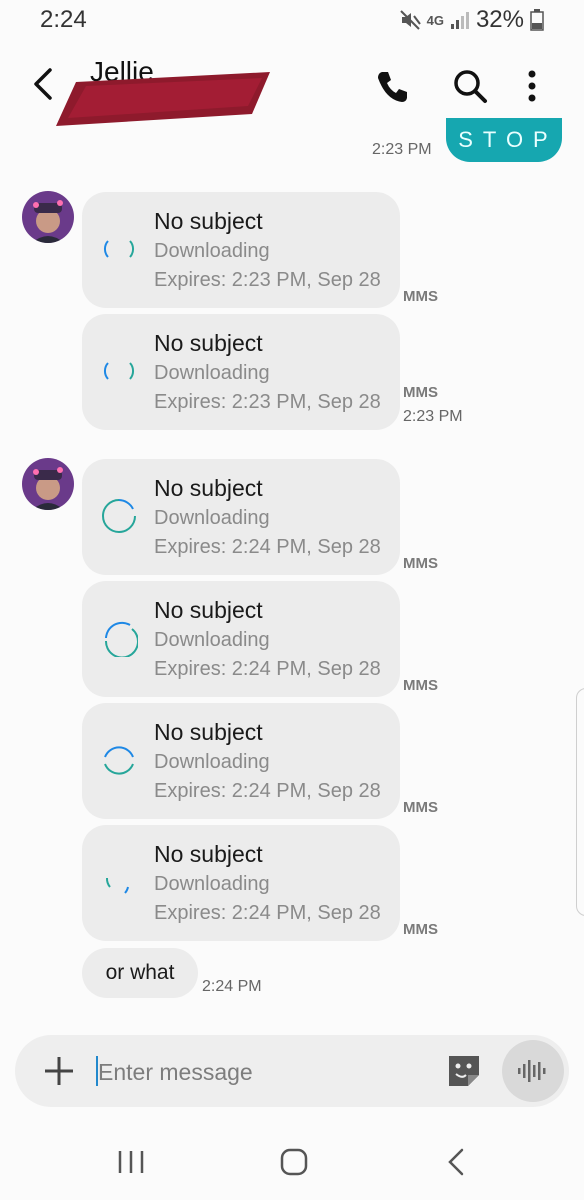 This screenshot has width=584, height=1200. I want to click on phone-icon, so click(392, 86).